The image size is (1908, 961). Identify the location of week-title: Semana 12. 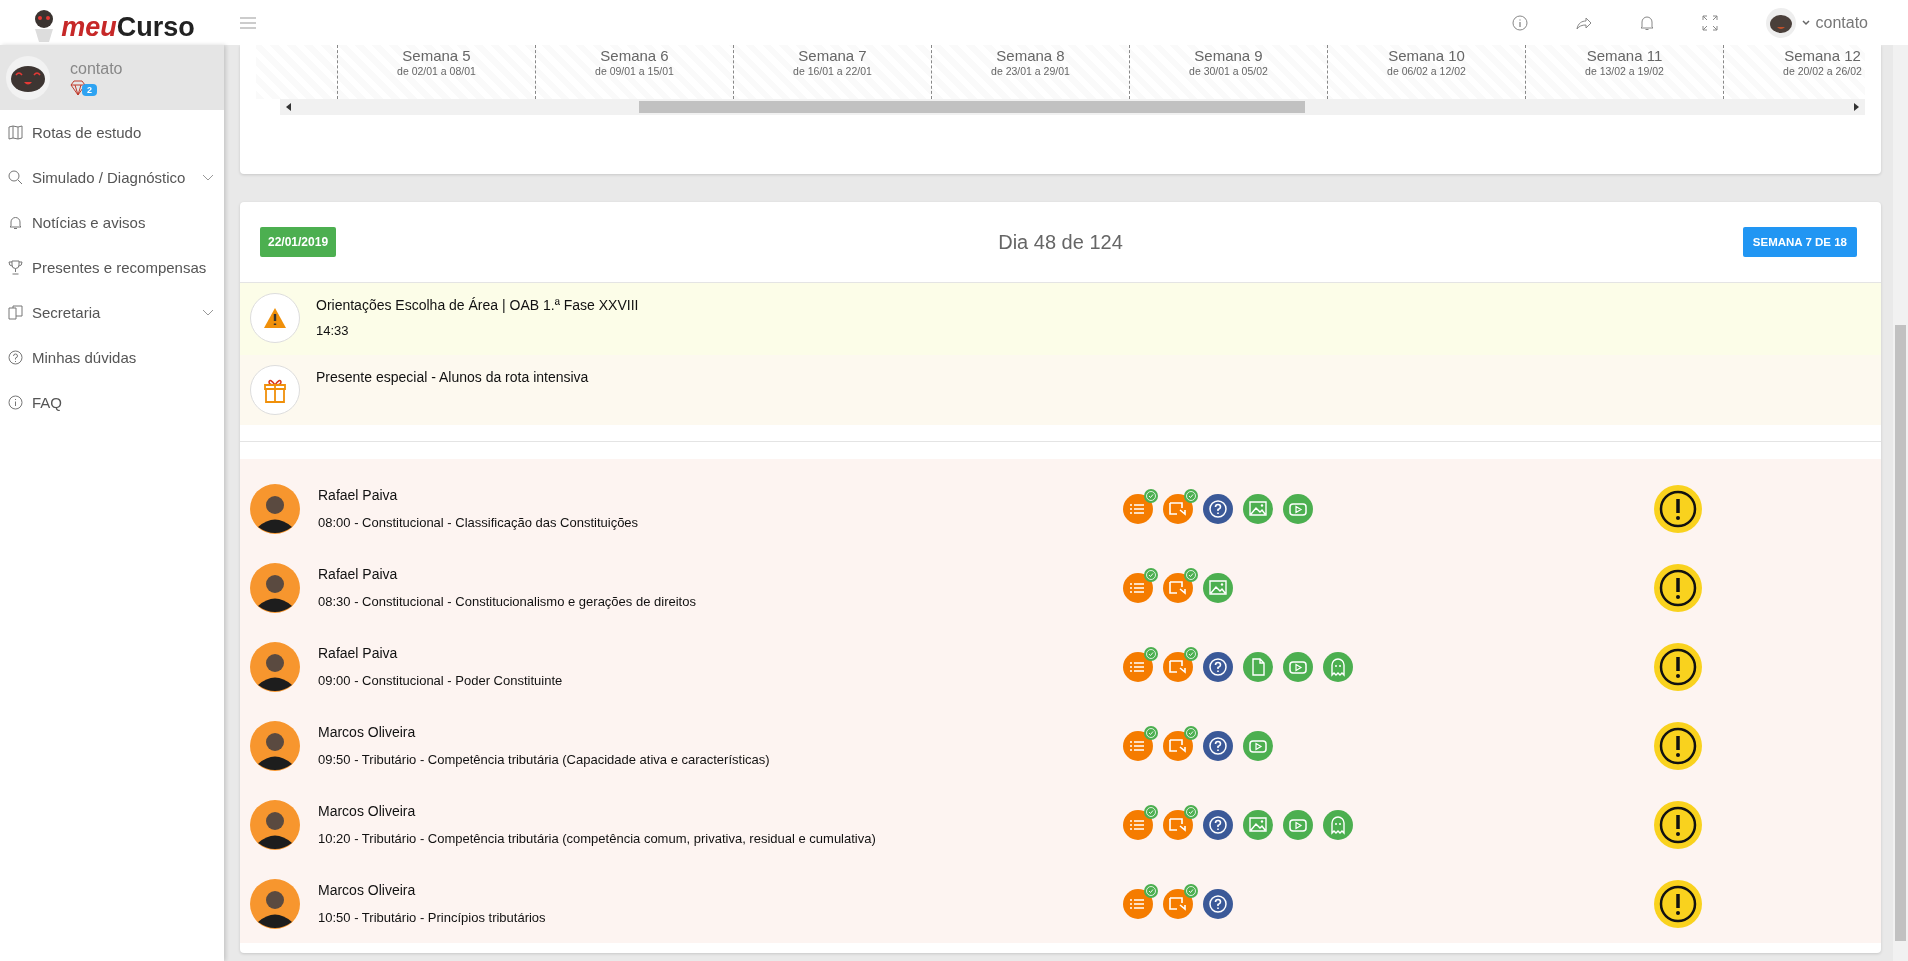
(1822, 55).